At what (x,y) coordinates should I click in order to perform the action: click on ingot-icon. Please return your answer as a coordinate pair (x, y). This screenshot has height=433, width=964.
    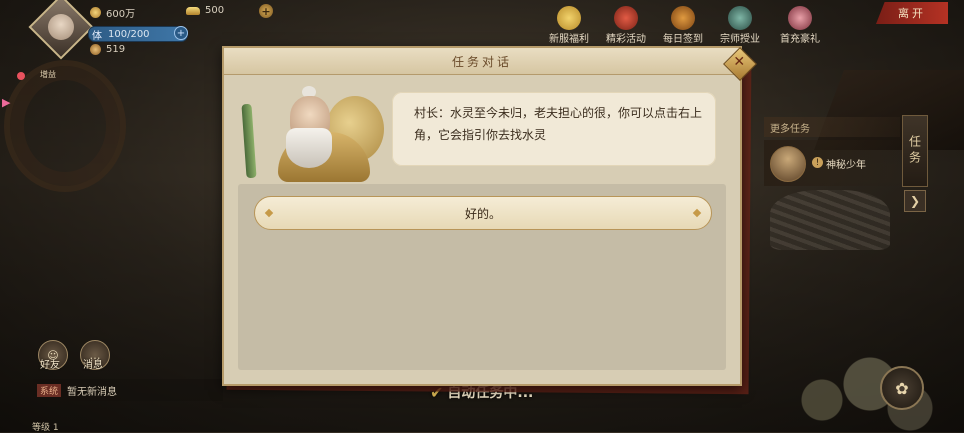
    Looking at the image, I should click on (193, 10).